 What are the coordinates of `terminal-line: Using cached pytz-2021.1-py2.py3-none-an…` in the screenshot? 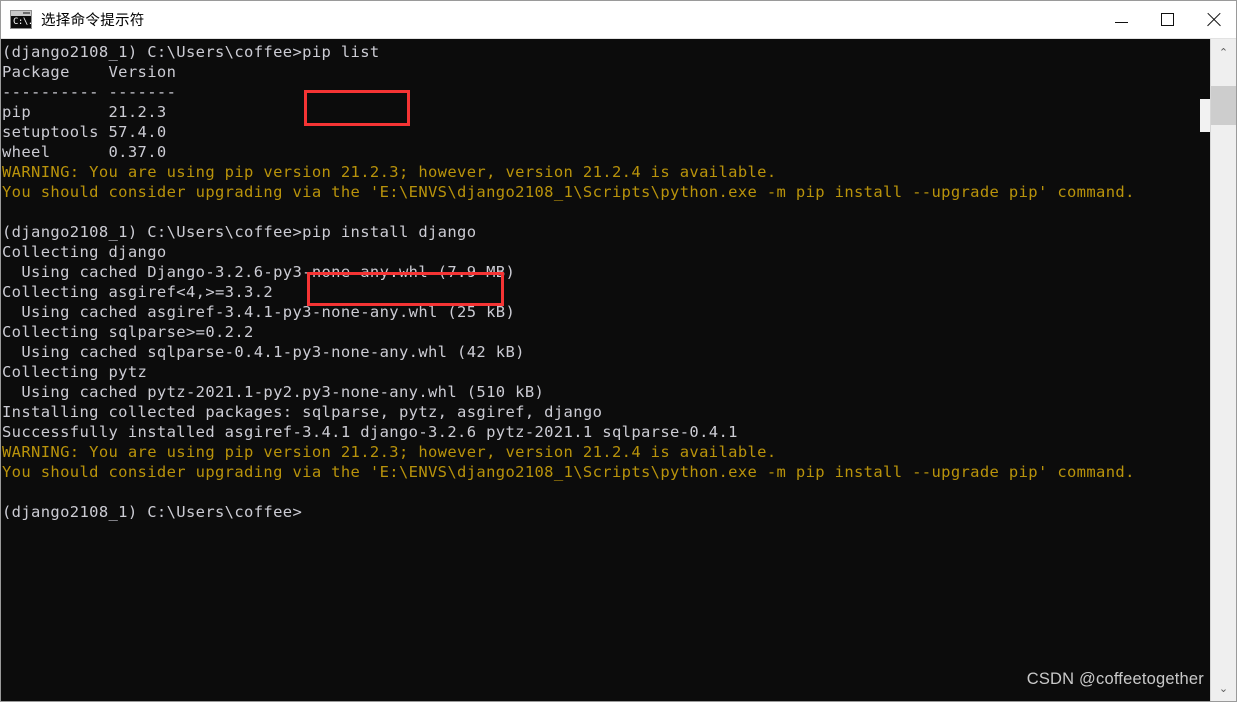 It's located at (273, 392).